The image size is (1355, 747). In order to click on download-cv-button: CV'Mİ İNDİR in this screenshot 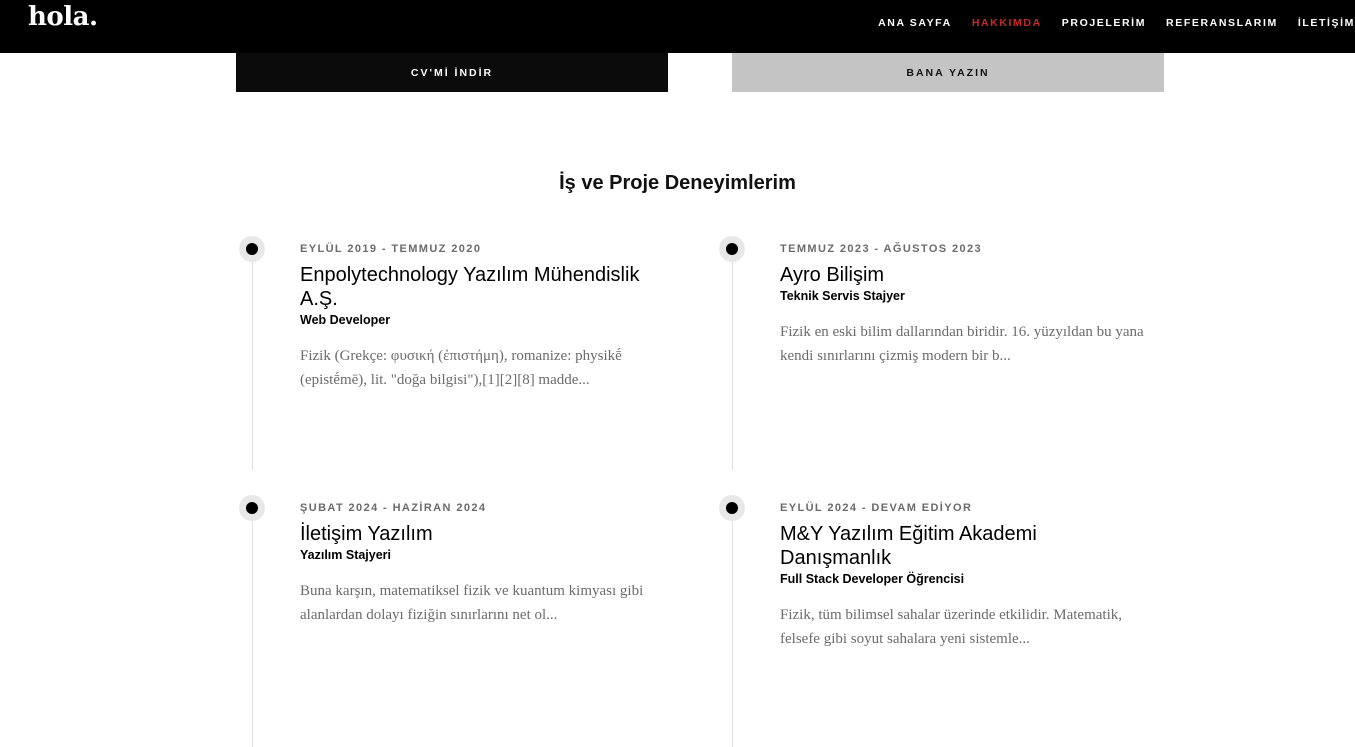, I will do `click(452, 72)`.